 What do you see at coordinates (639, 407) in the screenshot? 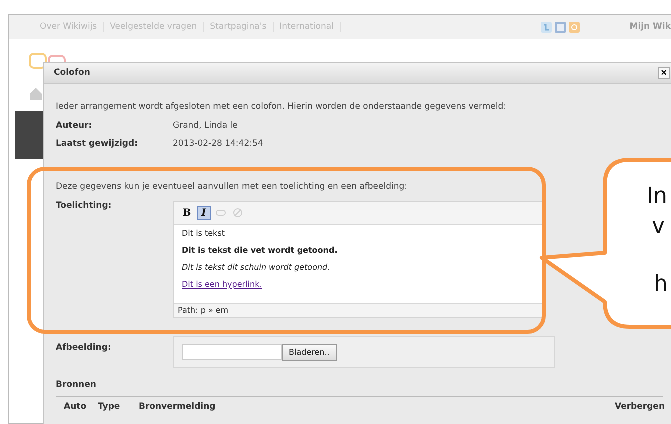
I see `column-header: Verbergen` at bounding box center [639, 407].